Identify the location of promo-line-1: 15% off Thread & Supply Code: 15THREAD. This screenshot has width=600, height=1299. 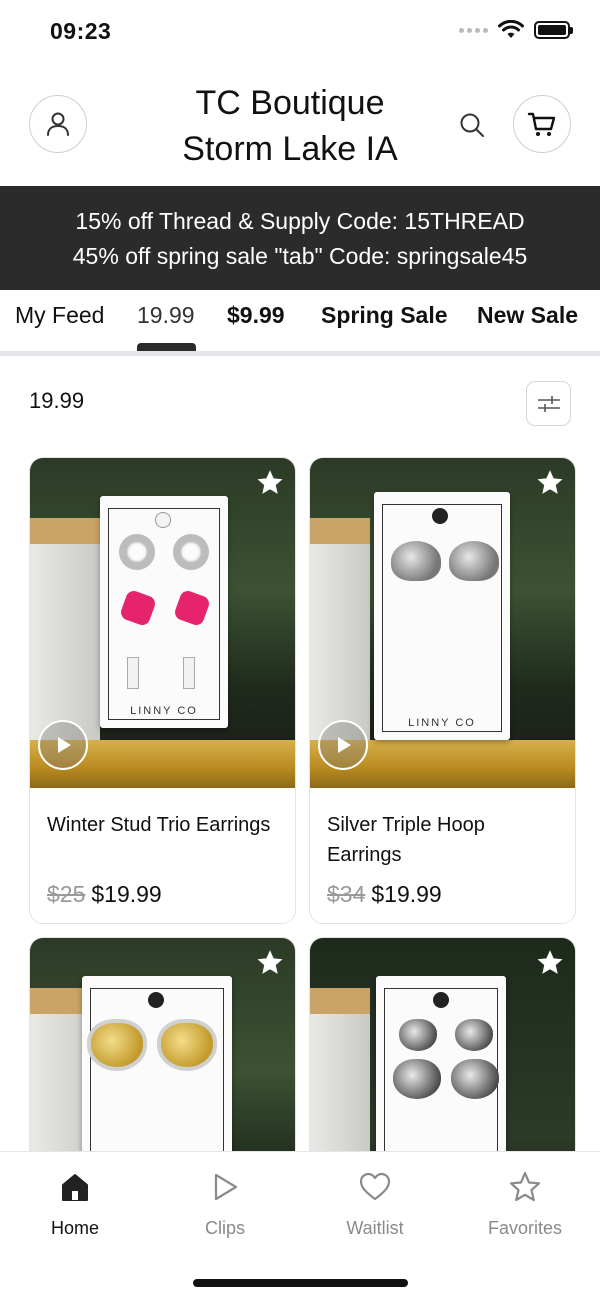
(300, 221).